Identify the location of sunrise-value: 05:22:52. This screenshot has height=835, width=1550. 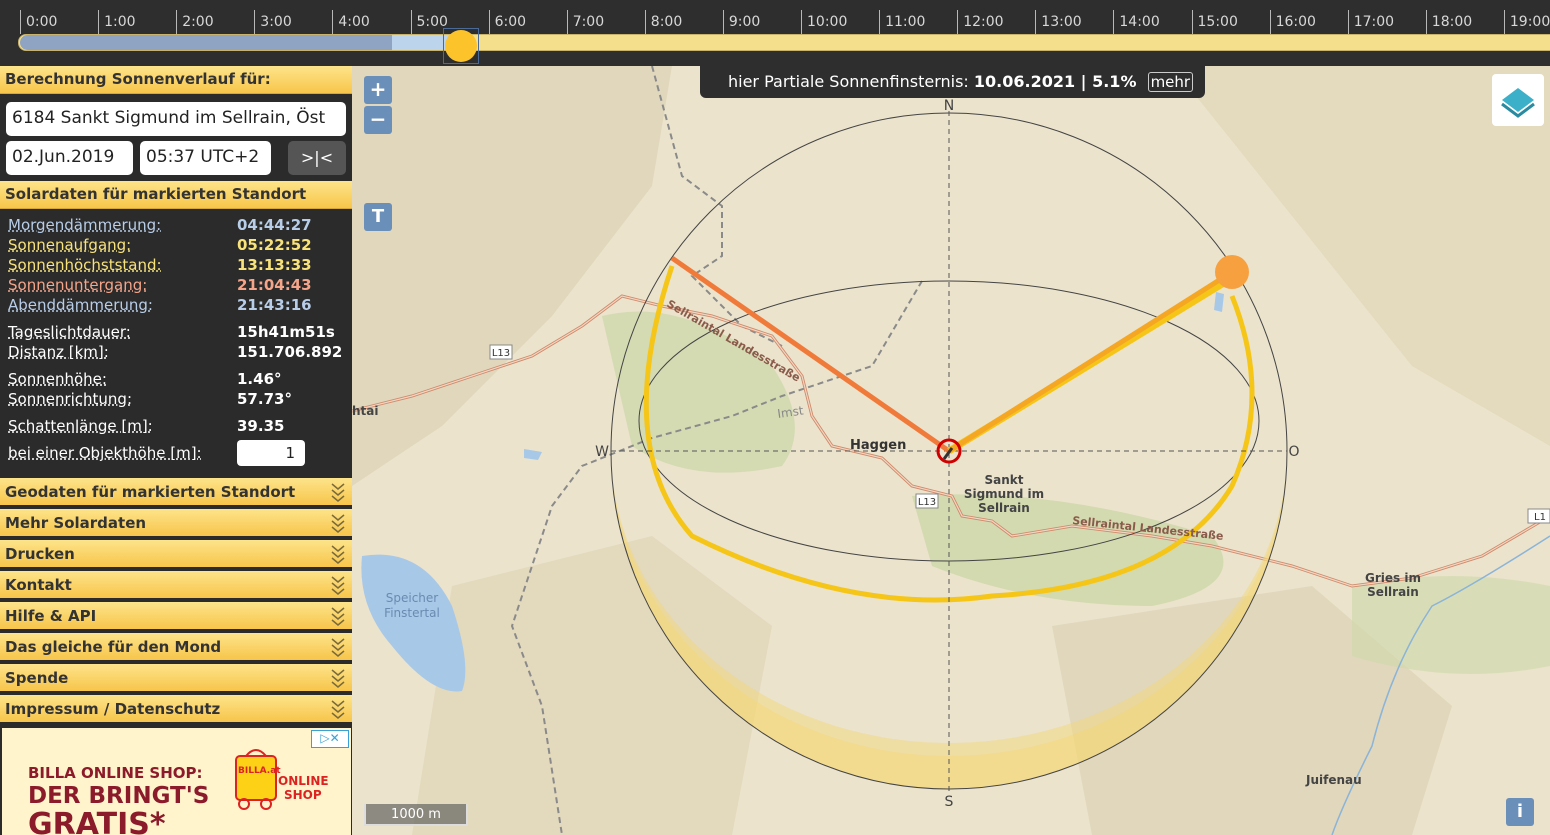
(274, 245).